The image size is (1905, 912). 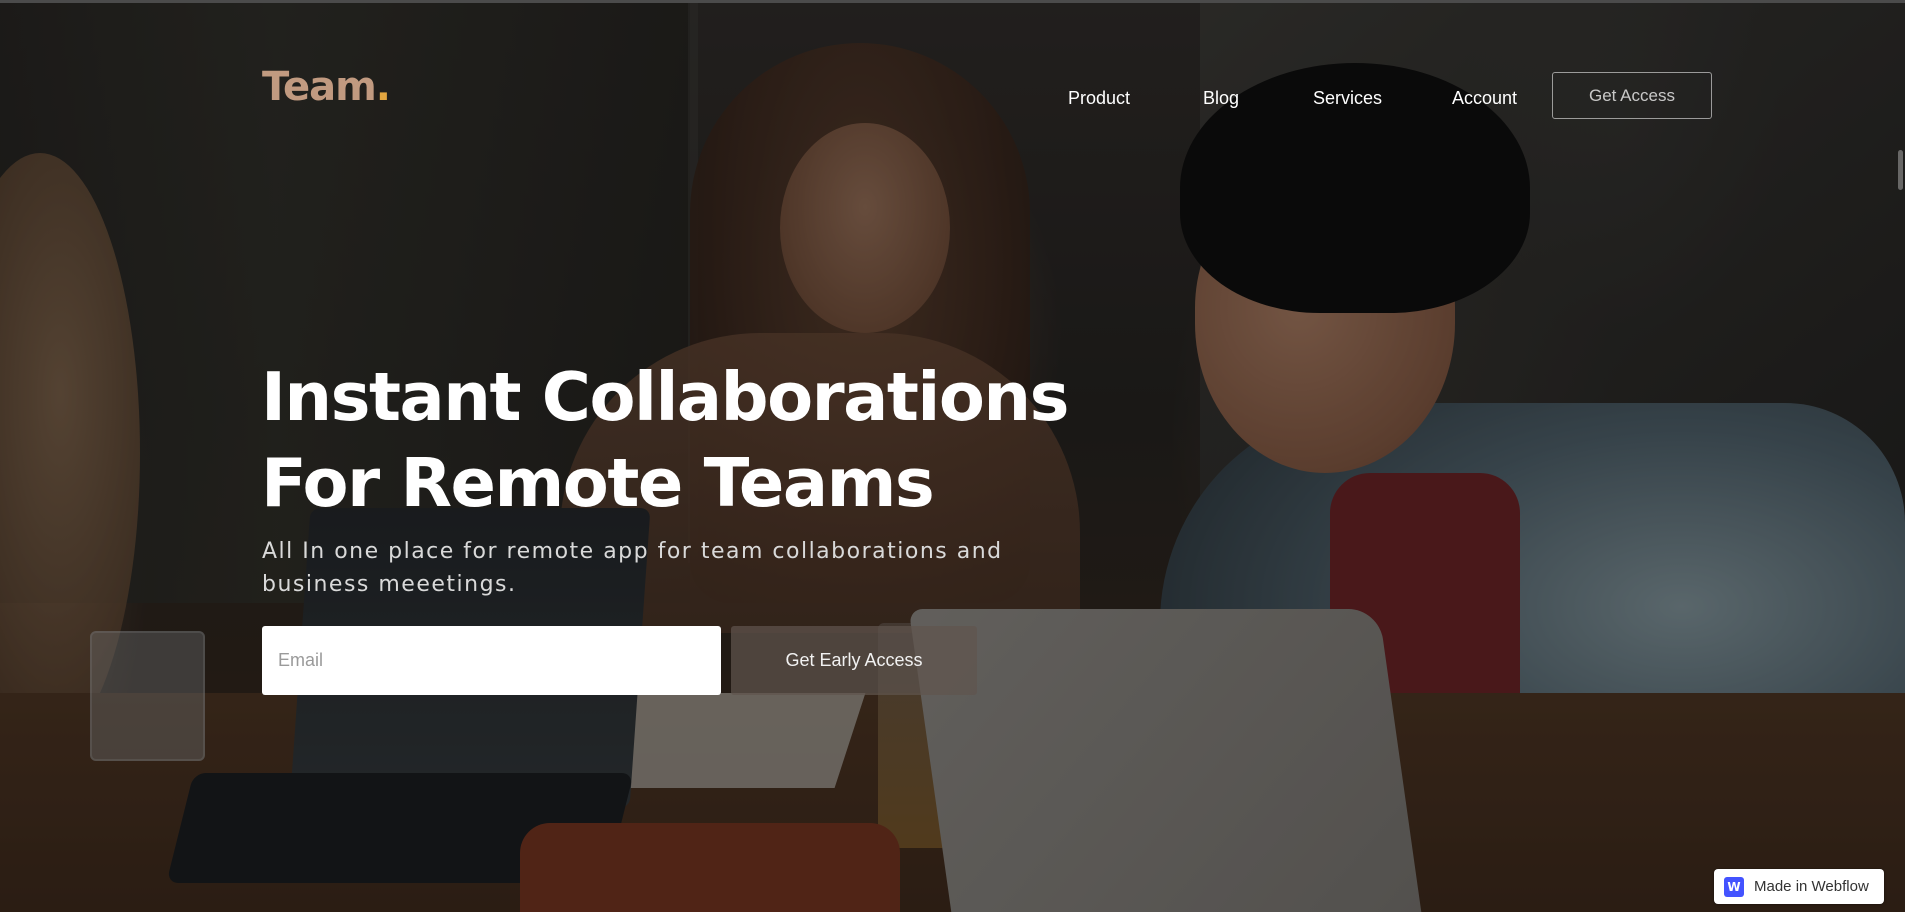 What do you see at coordinates (1484, 98) in the screenshot?
I see `nav-link-account: Account` at bounding box center [1484, 98].